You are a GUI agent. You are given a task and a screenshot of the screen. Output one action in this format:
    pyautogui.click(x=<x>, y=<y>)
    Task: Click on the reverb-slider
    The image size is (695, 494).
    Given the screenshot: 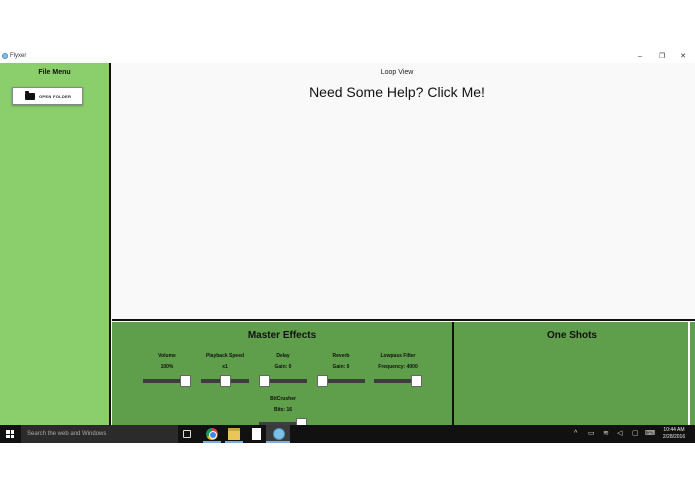 What is the action you would take?
    pyautogui.click(x=341, y=381)
    